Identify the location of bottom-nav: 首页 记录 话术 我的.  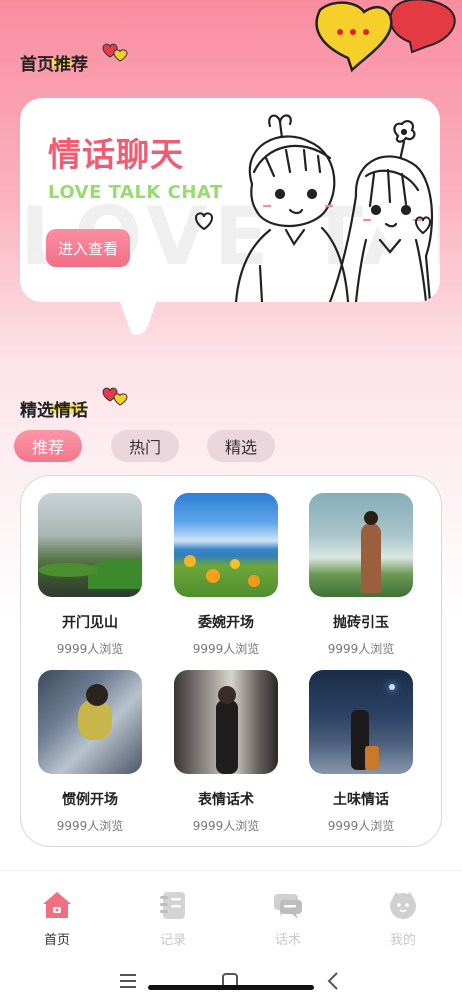
(231, 915).